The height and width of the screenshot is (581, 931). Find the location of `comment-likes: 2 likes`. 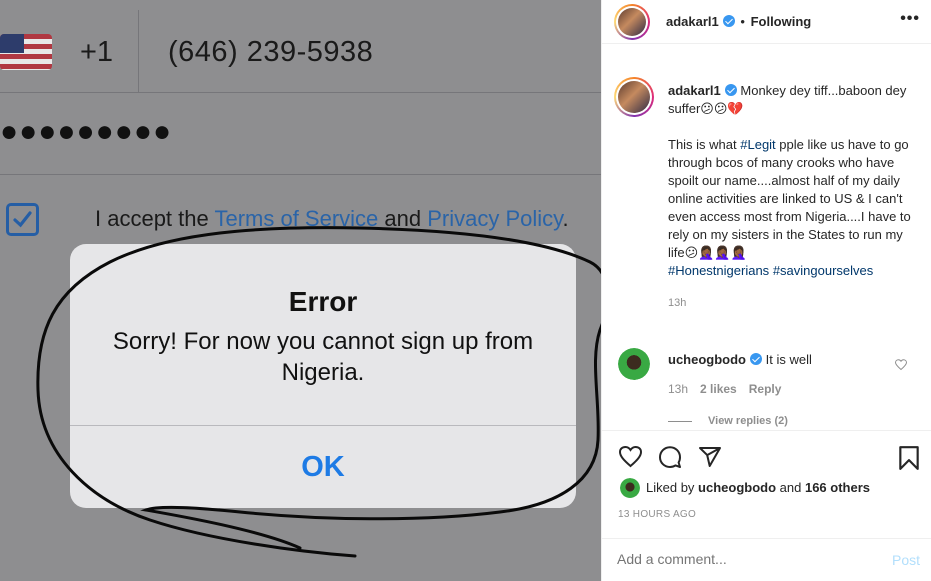

comment-likes: 2 likes is located at coordinates (718, 389).